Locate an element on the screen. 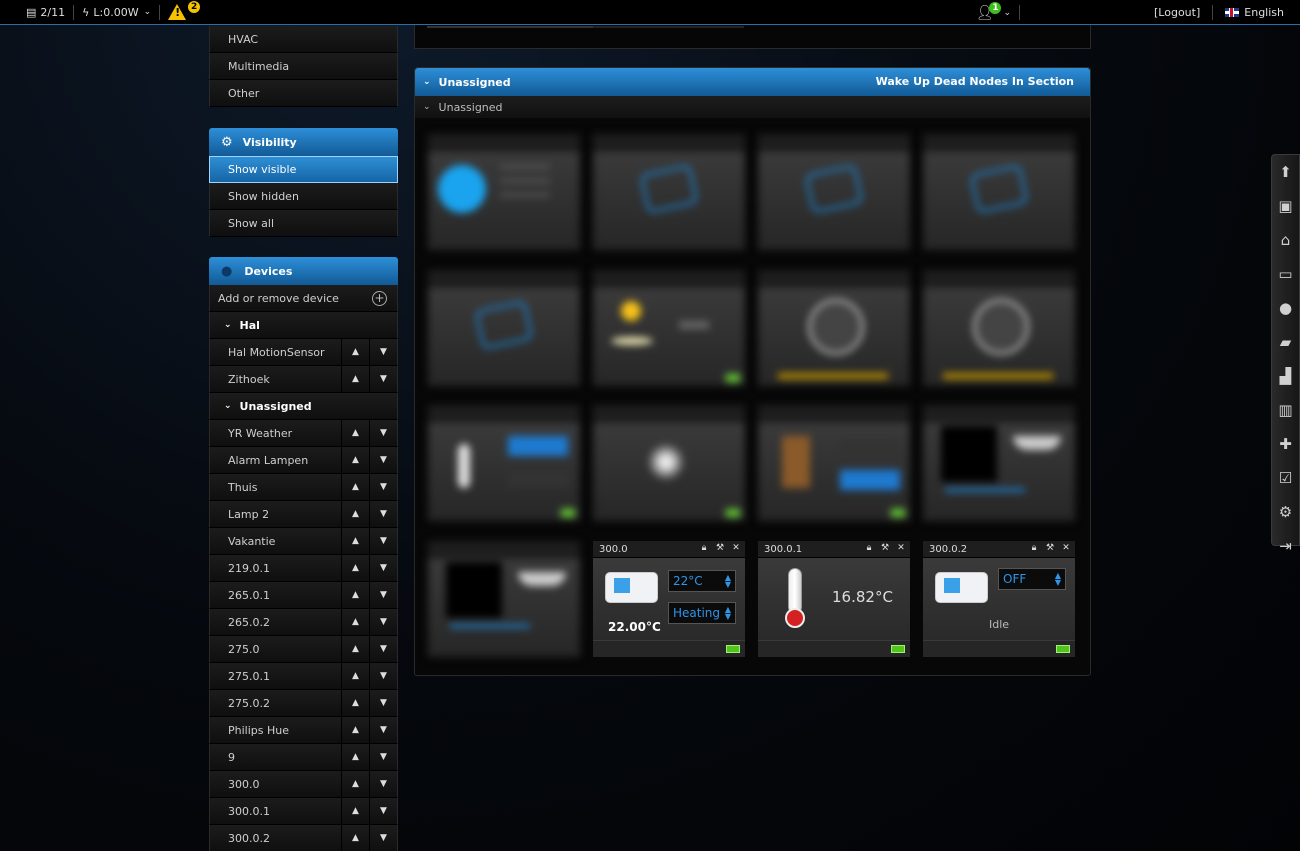  device-group-unassigned: ⌄ Unassigned is located at coordinates (303, 406).